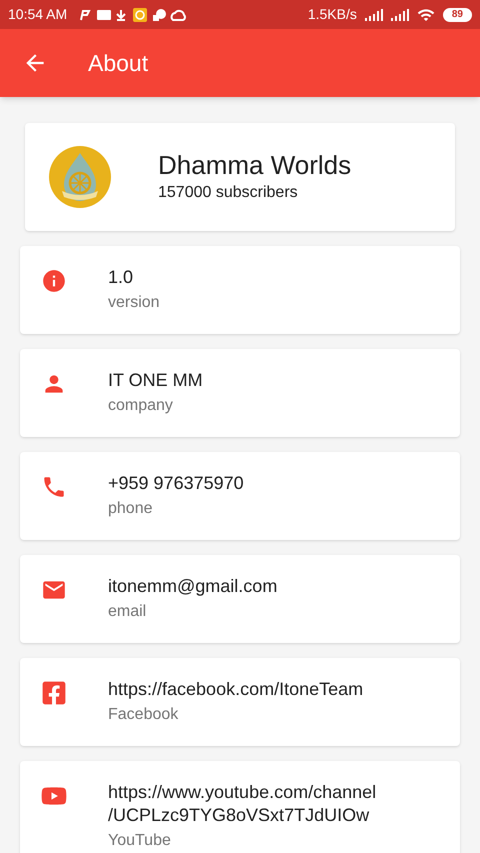  What do you see at coordinates (118, 63) in the screenshot?
I see `page-title: About` at bounding box center [118, 63].